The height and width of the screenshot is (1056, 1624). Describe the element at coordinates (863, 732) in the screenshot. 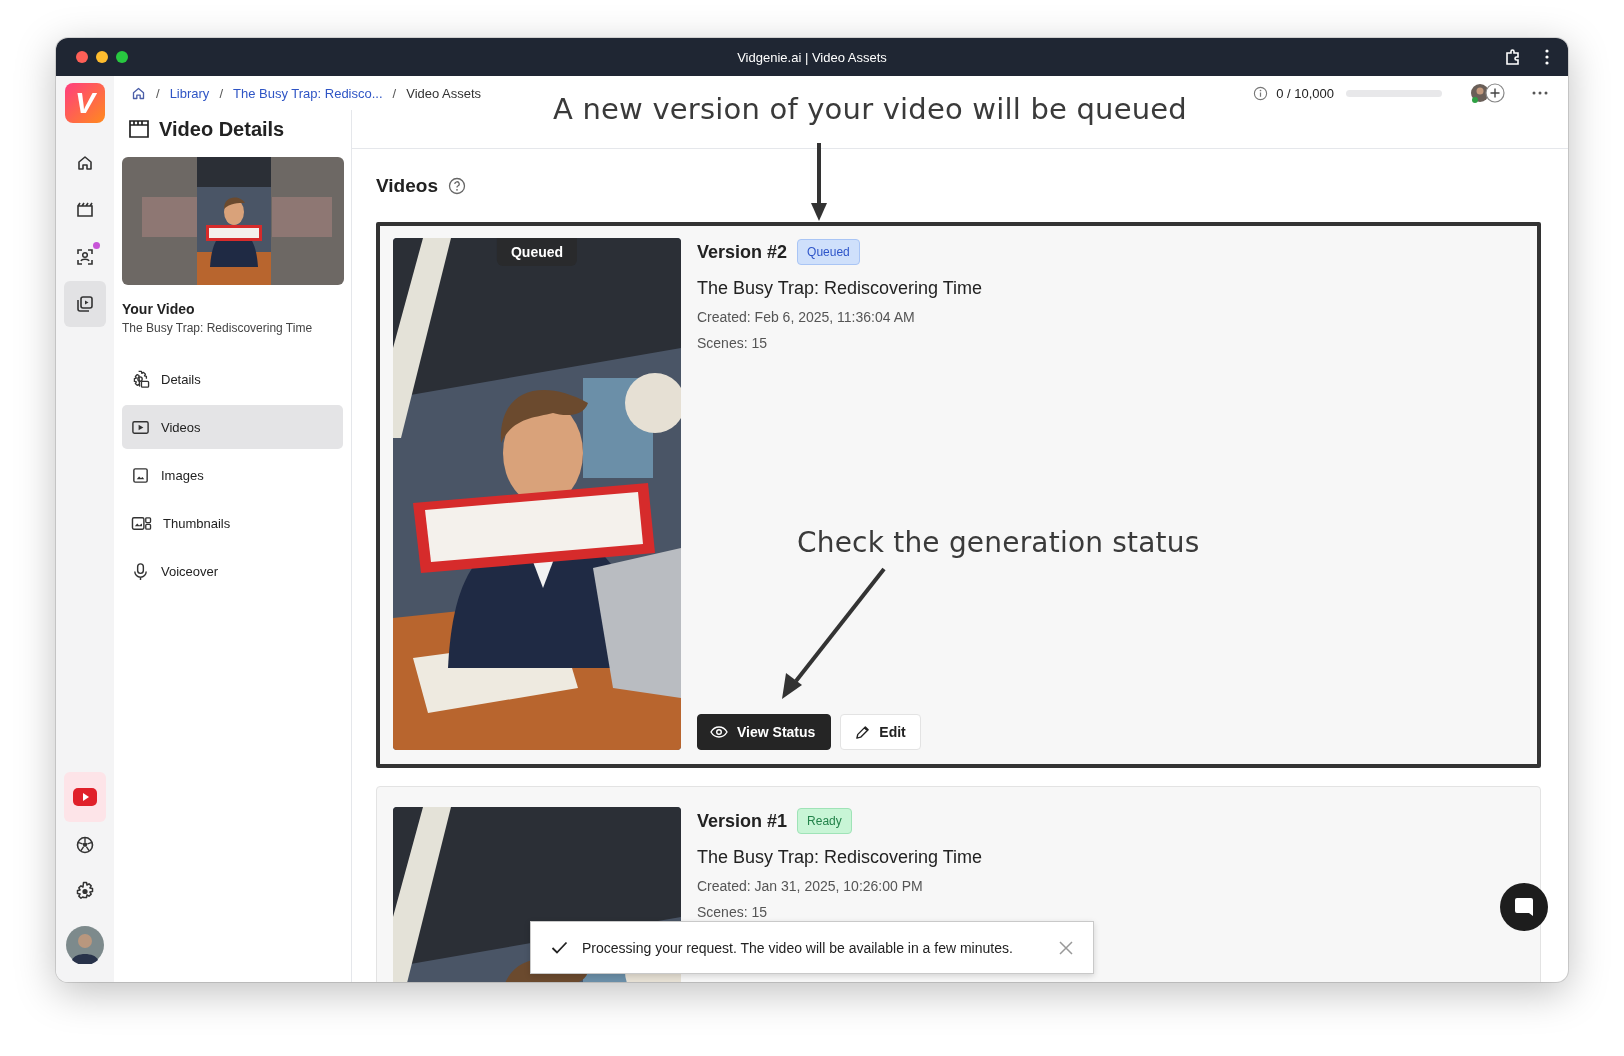

I see `pencil-icon` at that location.